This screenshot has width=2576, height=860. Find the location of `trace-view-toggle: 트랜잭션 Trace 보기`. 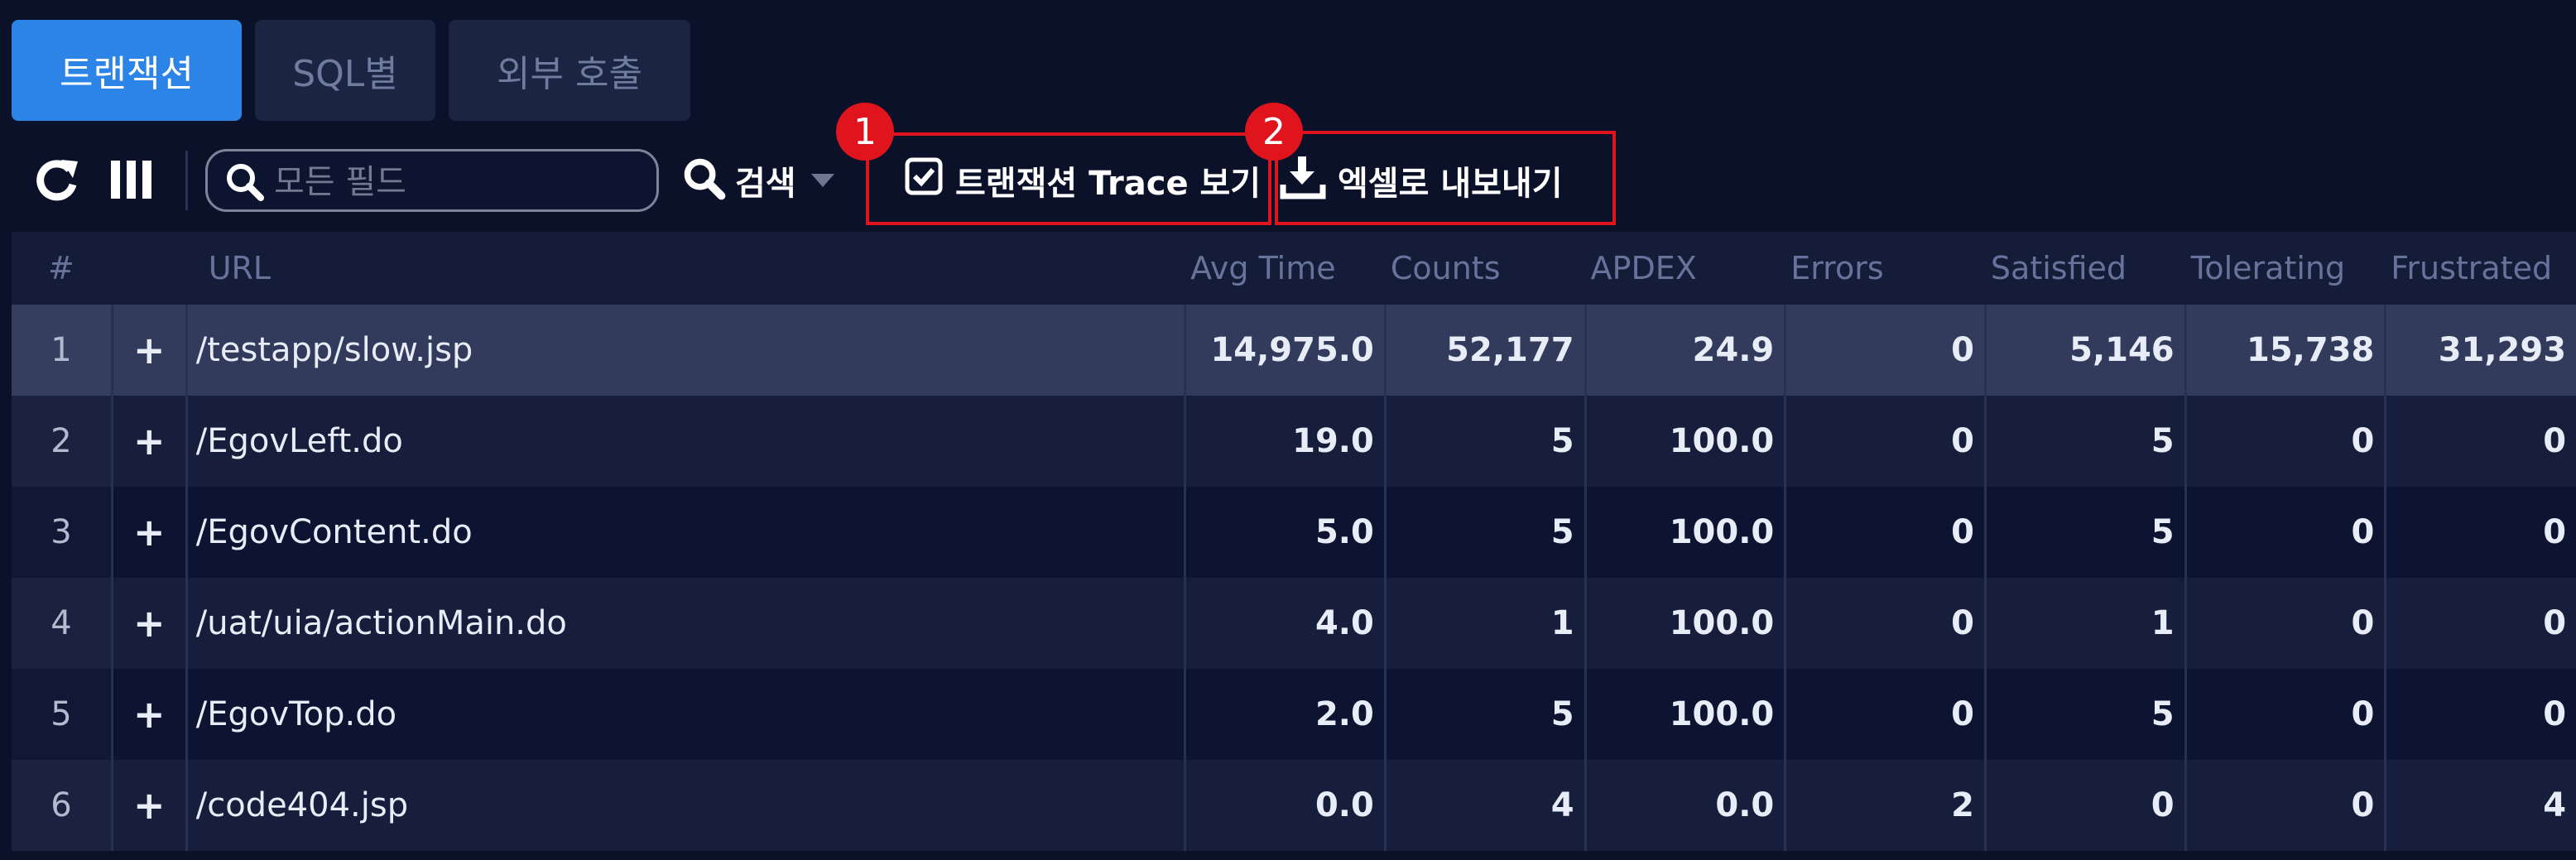

trace-view-toggle: 트랜잭션 Trace 보기 is located at coordinates (1082, 180).